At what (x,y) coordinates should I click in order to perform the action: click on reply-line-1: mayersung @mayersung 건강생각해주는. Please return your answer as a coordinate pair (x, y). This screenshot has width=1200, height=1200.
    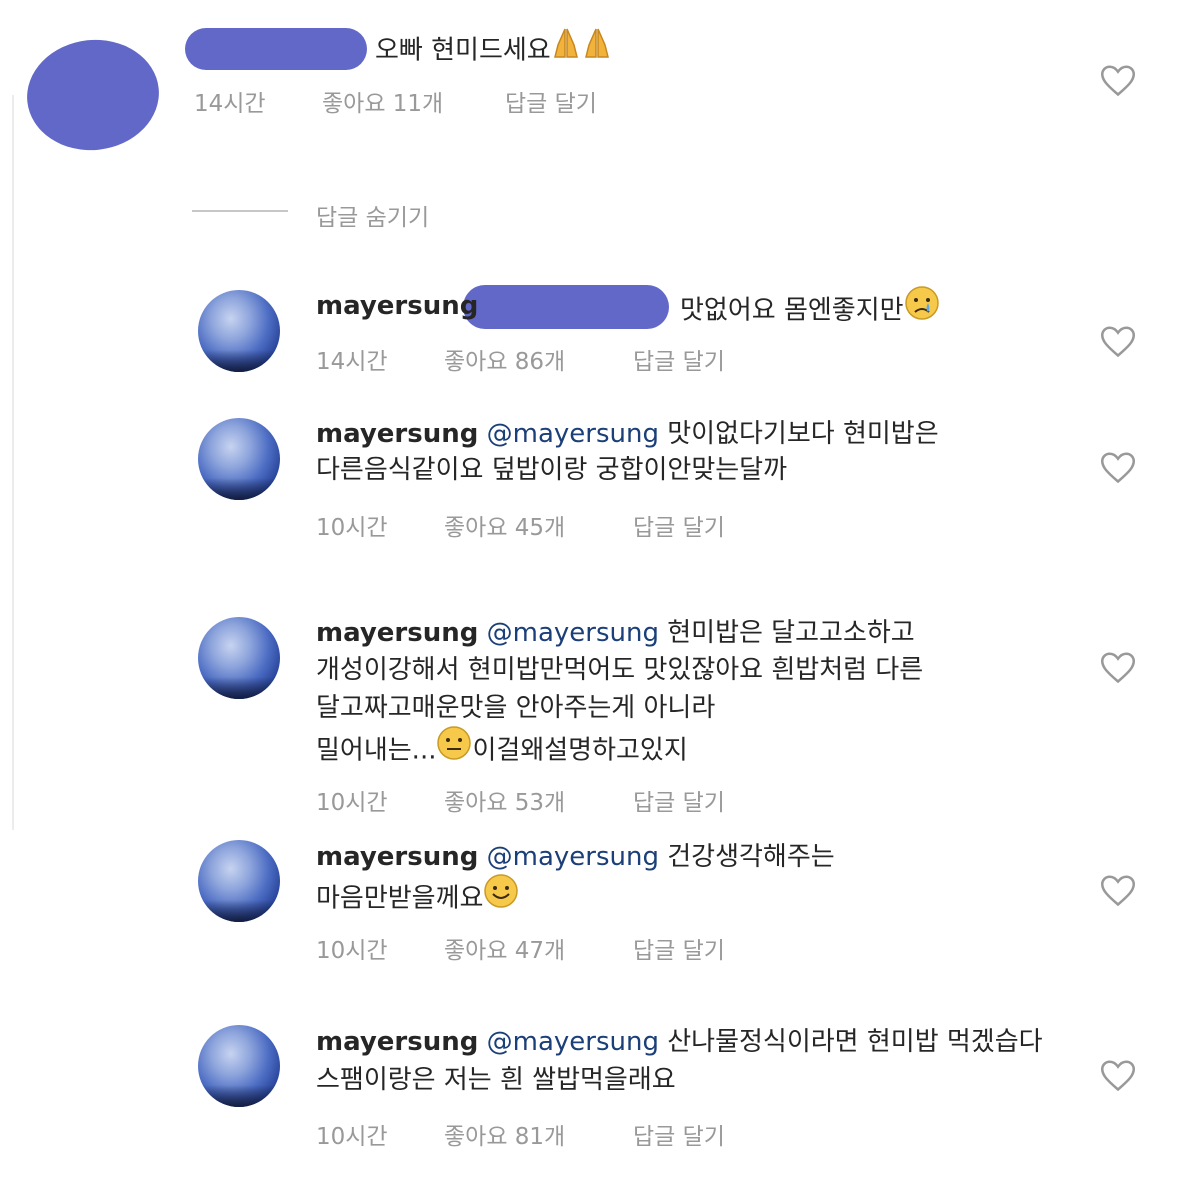
    Looking at the image, I should click on (575, 857).